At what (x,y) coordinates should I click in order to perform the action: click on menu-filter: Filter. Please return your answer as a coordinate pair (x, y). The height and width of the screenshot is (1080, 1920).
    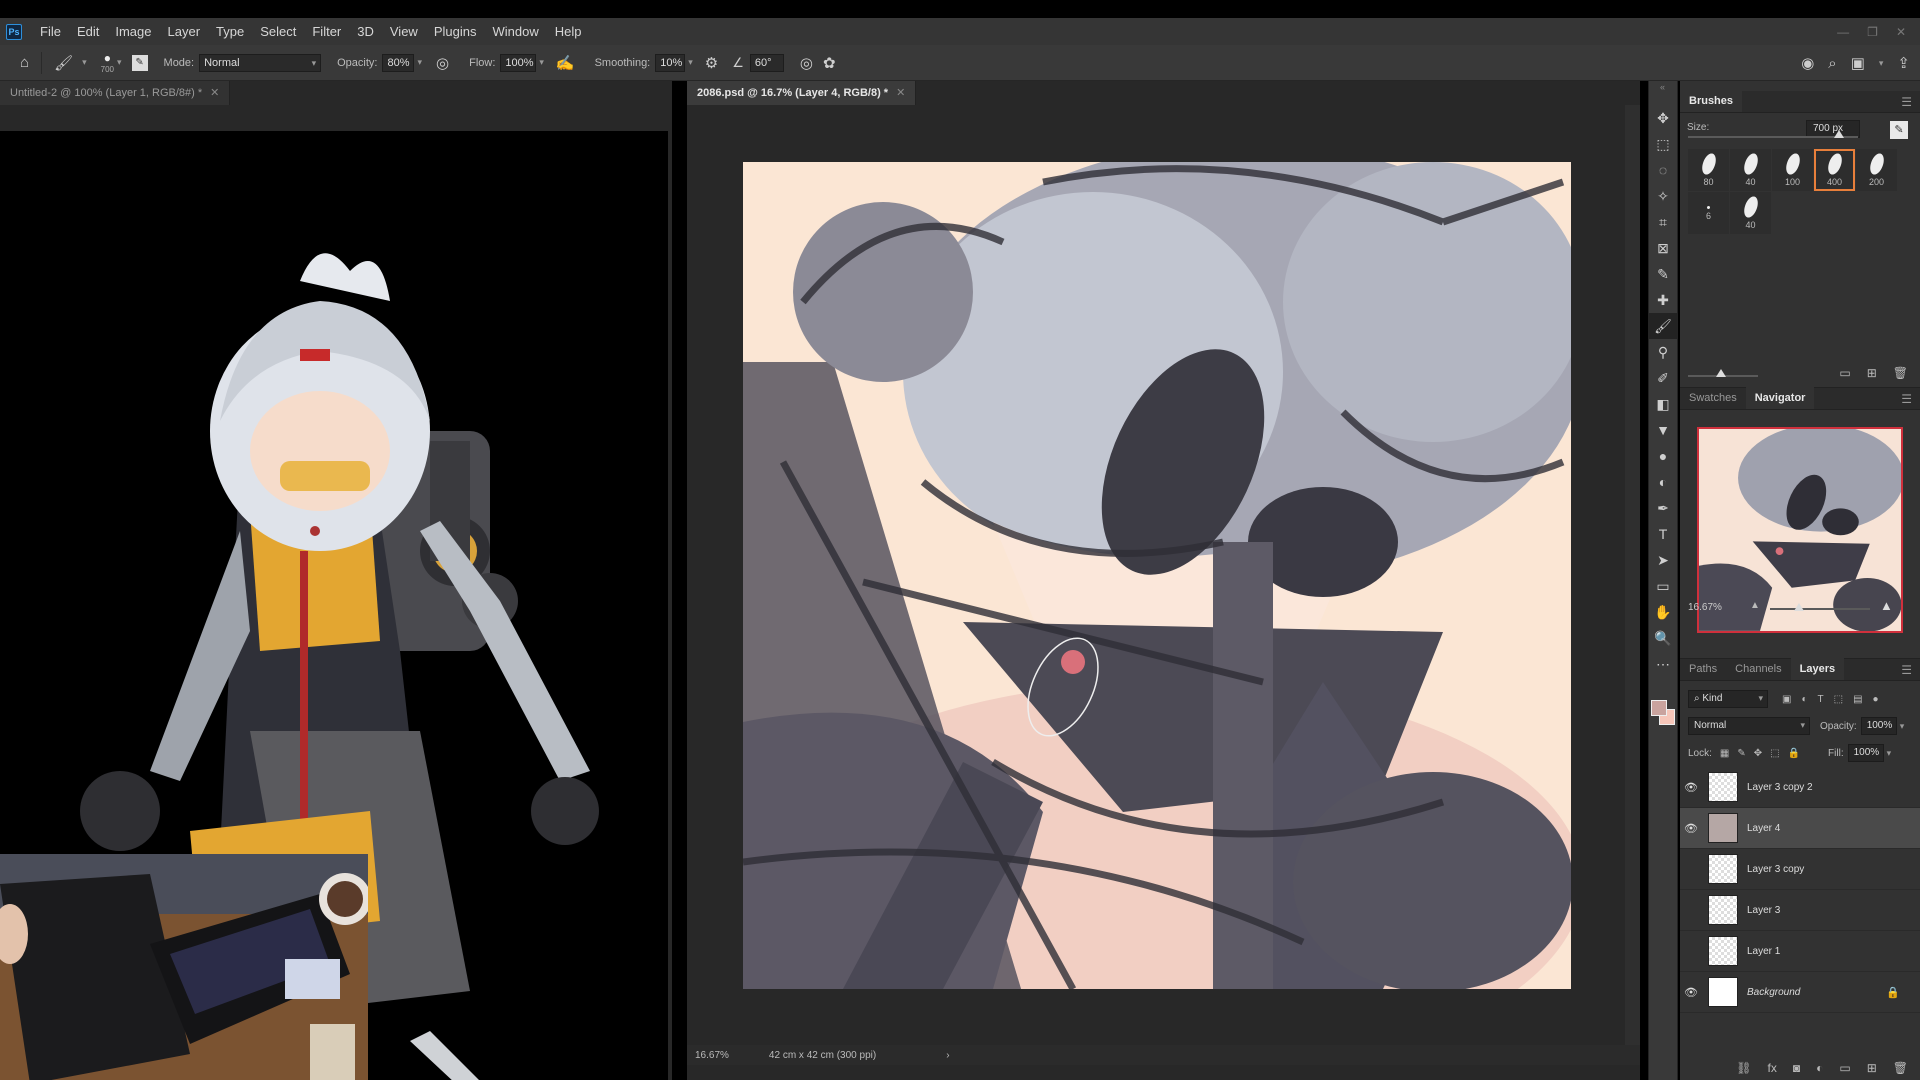
    Looking at the image, I should click on (326, 31).